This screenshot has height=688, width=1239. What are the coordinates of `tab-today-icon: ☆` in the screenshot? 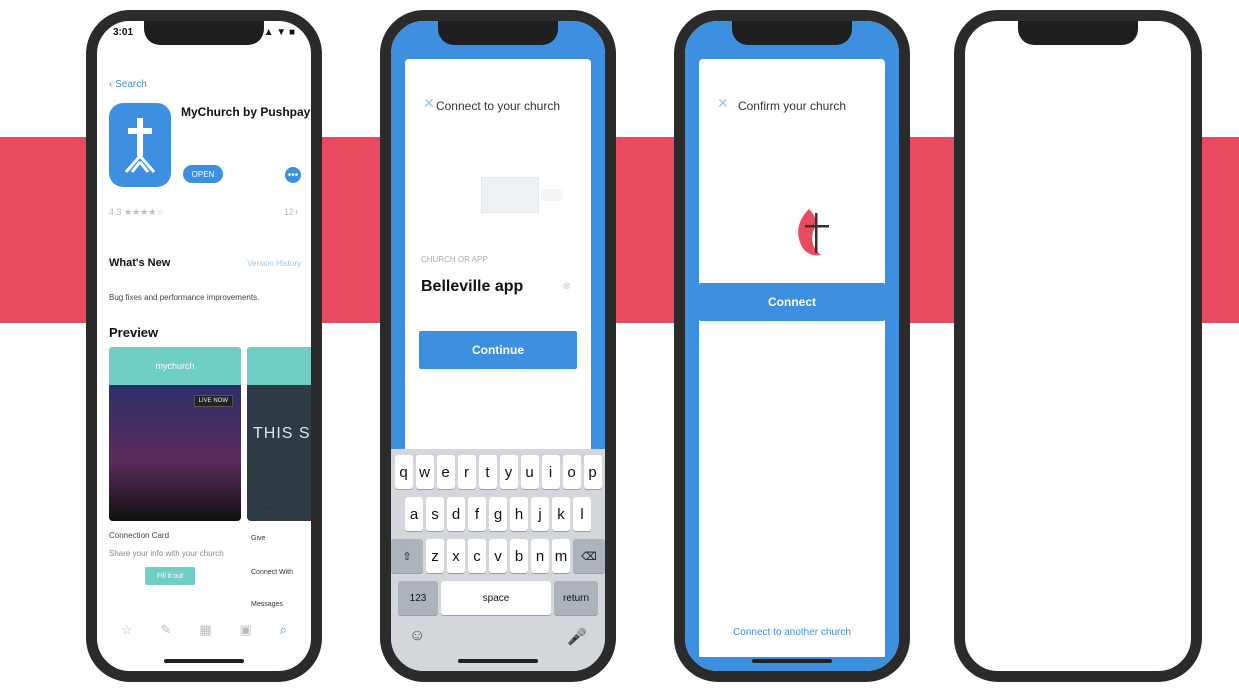 It's located at (127, 630).